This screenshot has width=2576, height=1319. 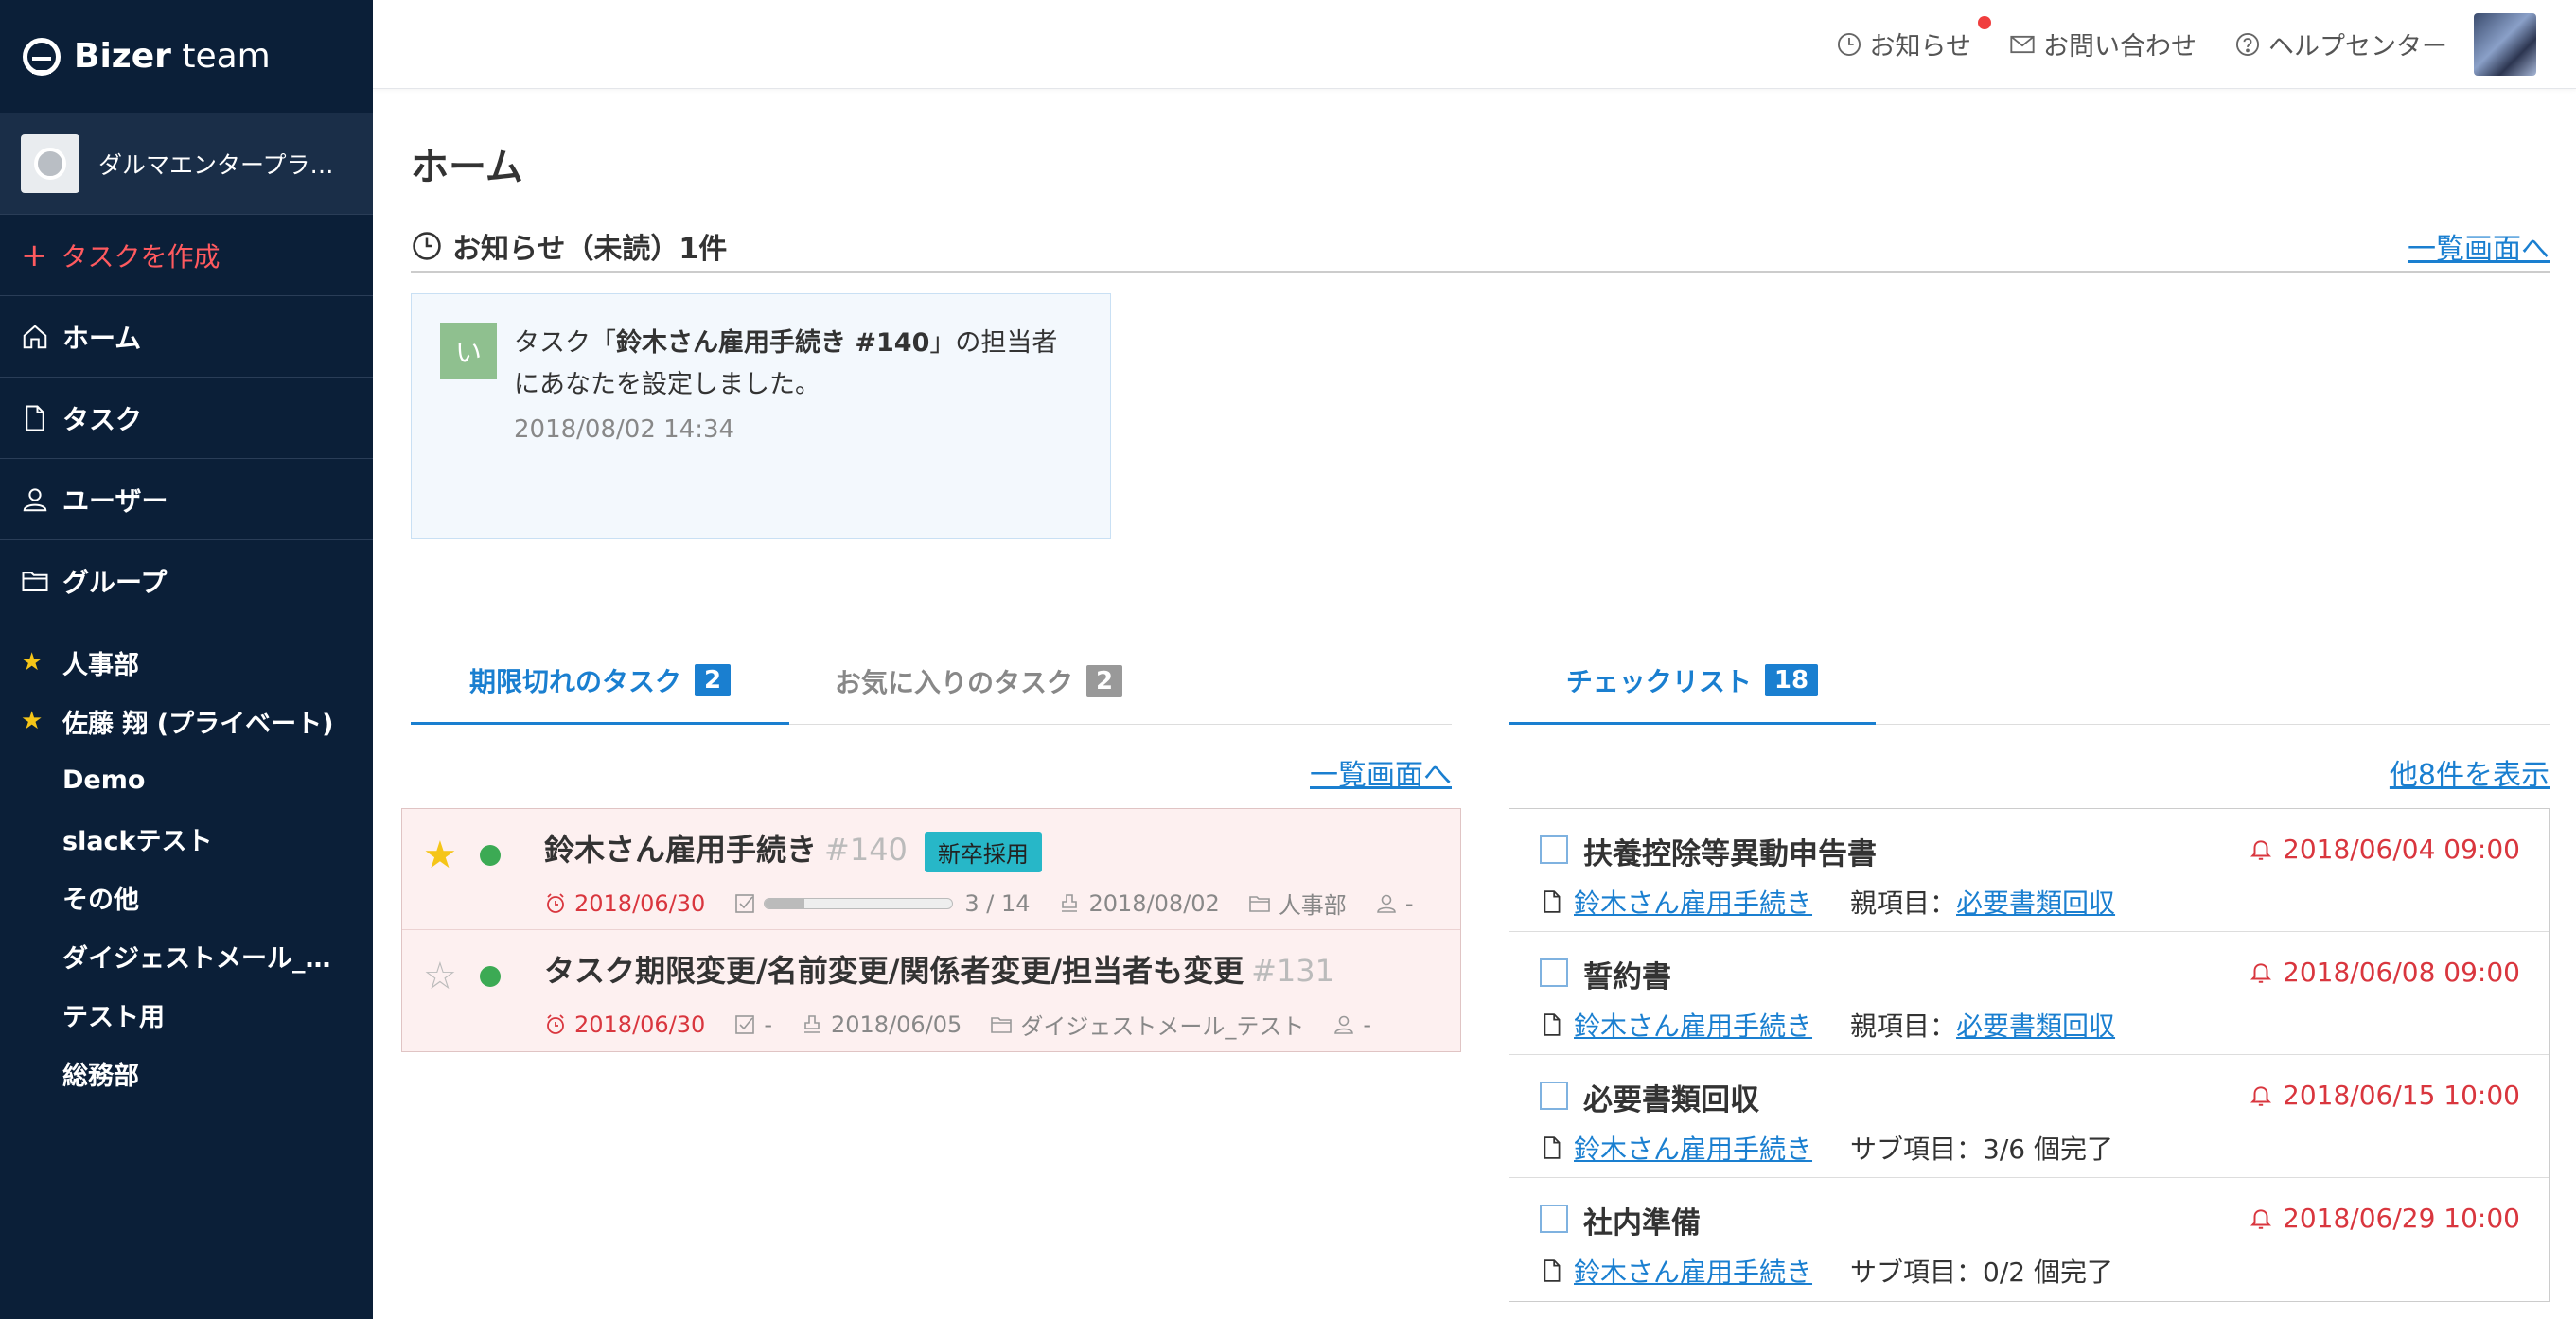 What do you see at coordinates (983, 851) in the screenshot?
I see `task-tag: 新卒採用` at bounding box center [983, 851].